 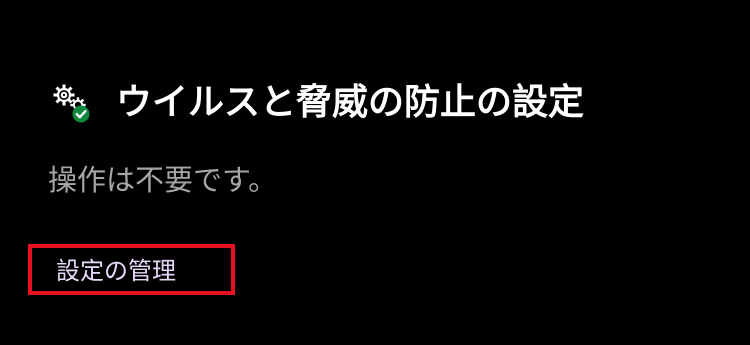 I want to click on manage-settings-link: 設定の管理, so click(x=131, y=269).